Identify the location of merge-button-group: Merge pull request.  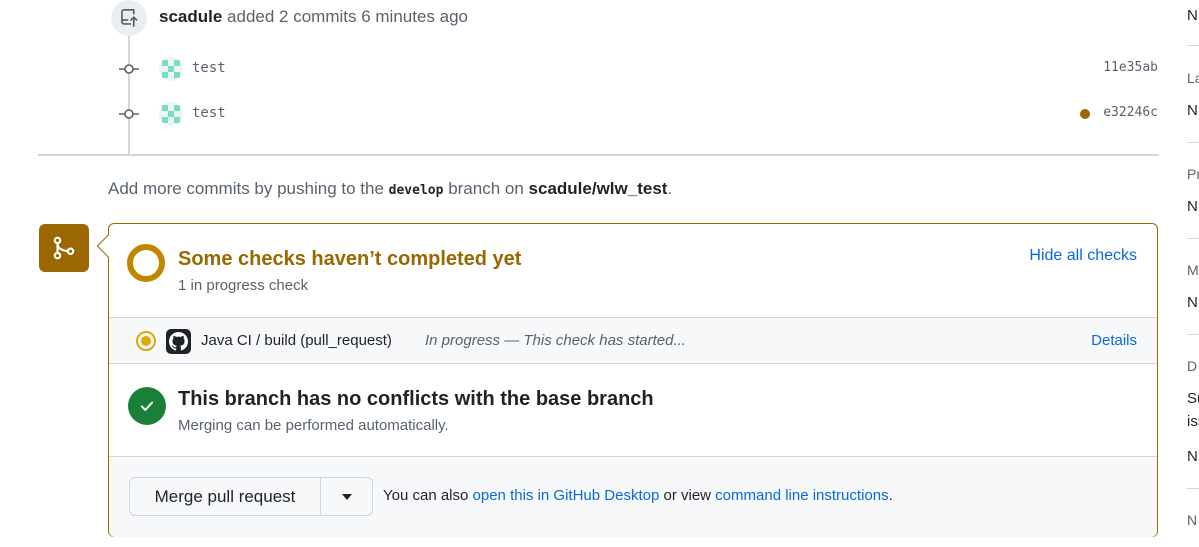
(251, 496).